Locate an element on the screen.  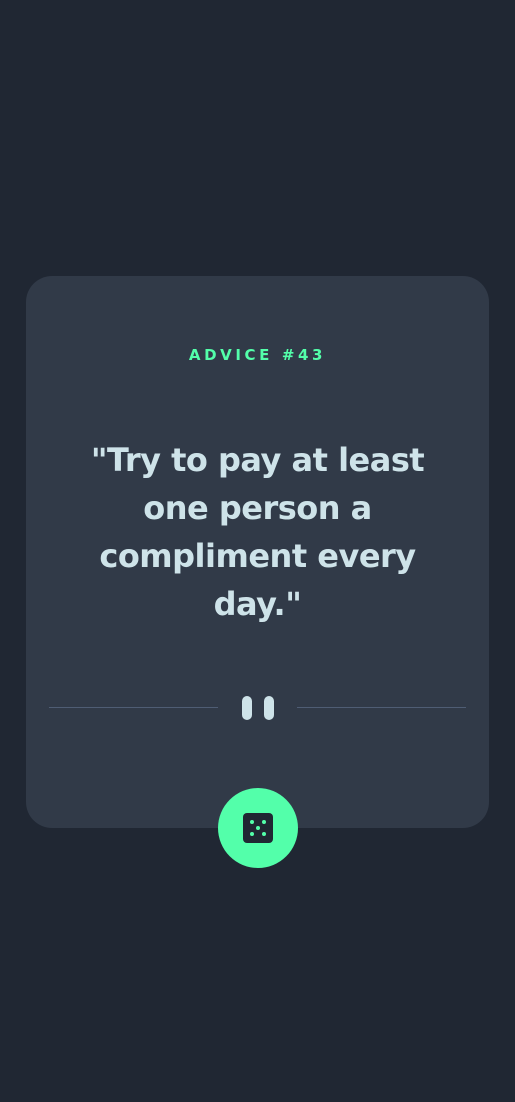
divider-line-right is located at coordinates (381, 707).